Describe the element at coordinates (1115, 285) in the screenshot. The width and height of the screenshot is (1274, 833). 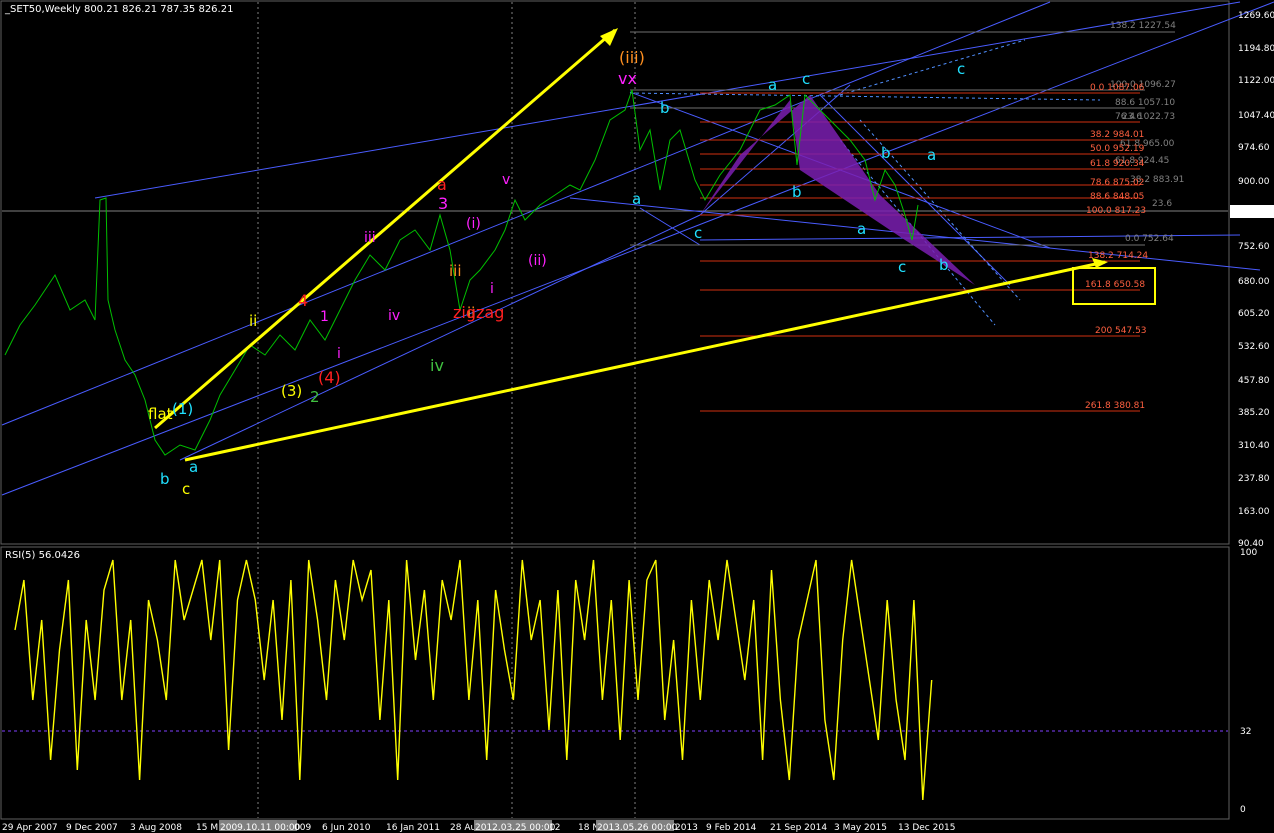
I see `fib-level-label: 161.8 650.58` at that location.